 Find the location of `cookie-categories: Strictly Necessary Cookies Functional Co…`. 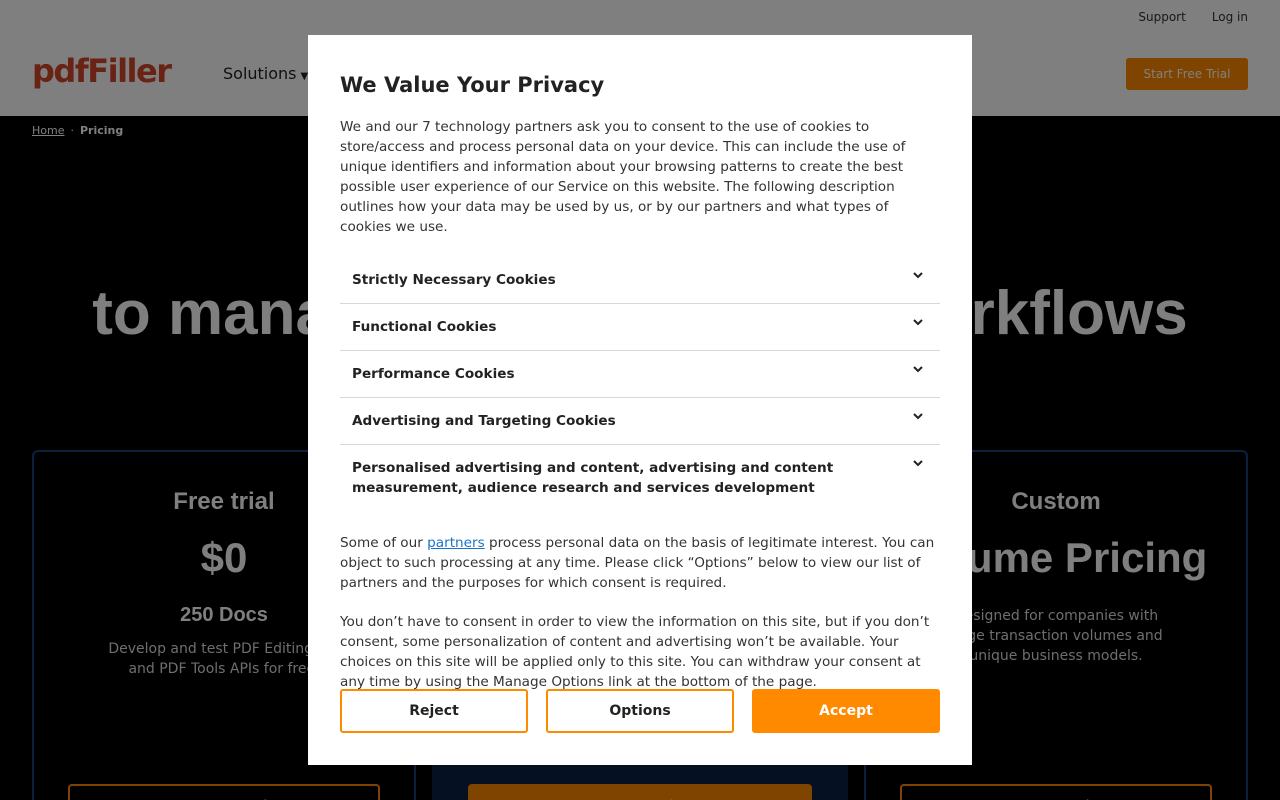

cookie-categories: Strictly Necessary Cookies Functional Co… is located at coordinates (640, 384).